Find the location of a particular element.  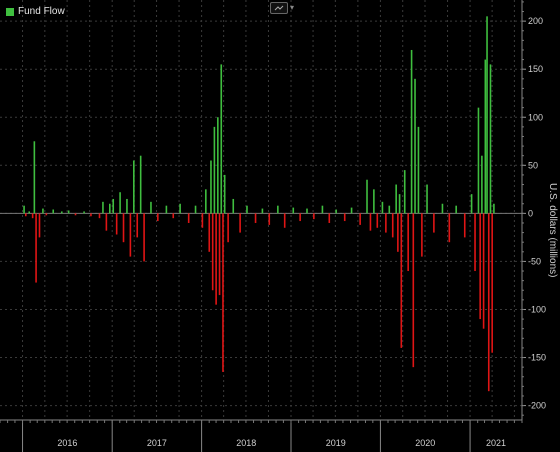

chart-settings-icon is located at coordinates (279, 7).